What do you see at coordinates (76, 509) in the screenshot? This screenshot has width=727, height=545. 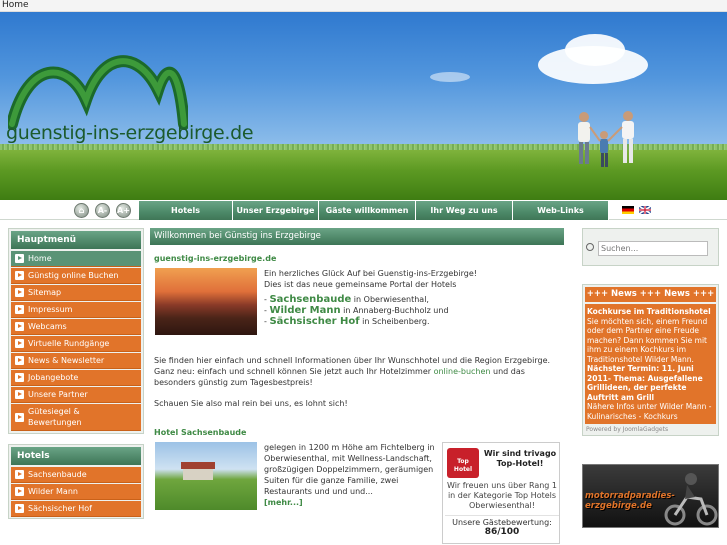 I see `sidebar-item-saechsischer-hof: Sächsischer Hof` at bounding box center [76, 509].